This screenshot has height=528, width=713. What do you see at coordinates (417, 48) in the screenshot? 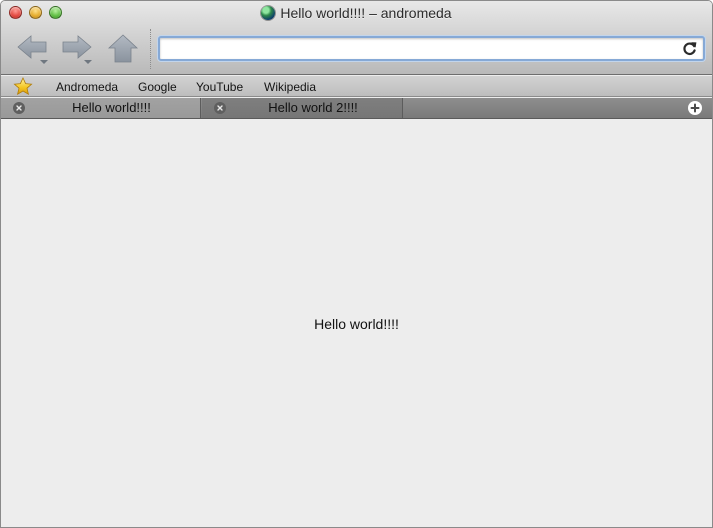
I see `url-input` at bounding box center [417, 48].